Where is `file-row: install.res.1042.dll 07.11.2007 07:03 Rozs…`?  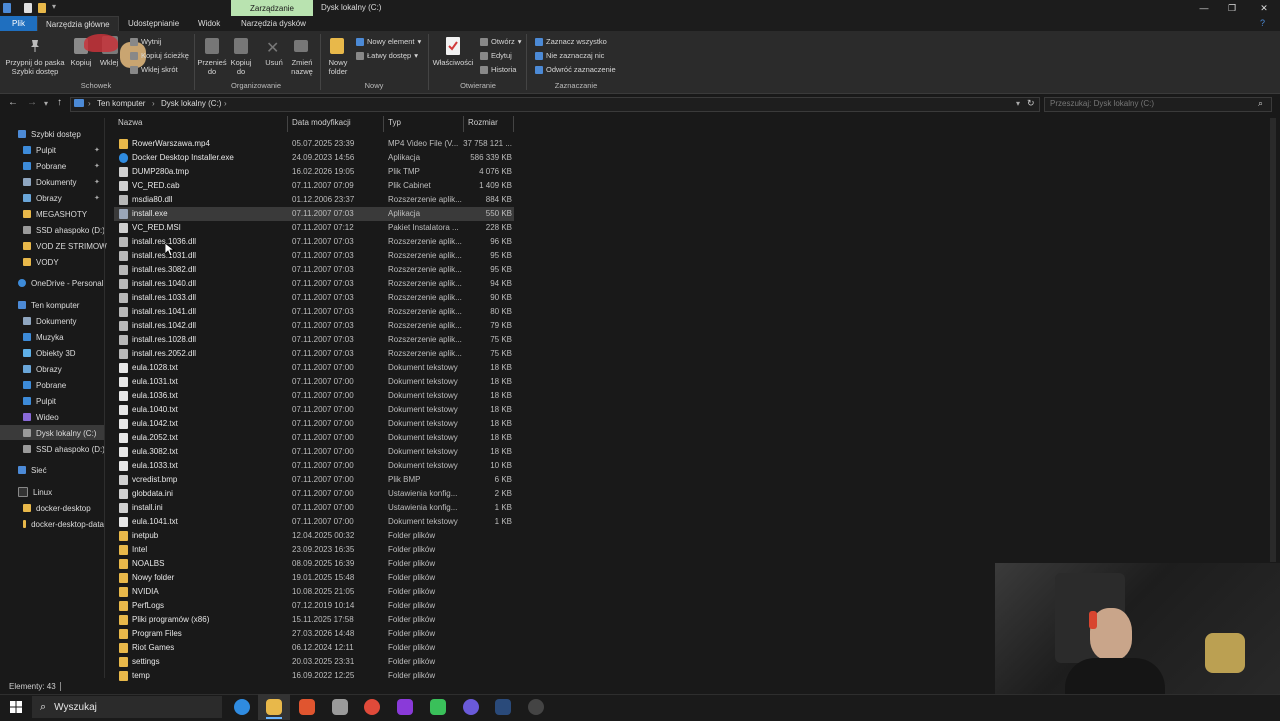 file-row: install.res.1042.dll 07.11.2007 07:03 Rozs… is located at coordinates (314, 326).